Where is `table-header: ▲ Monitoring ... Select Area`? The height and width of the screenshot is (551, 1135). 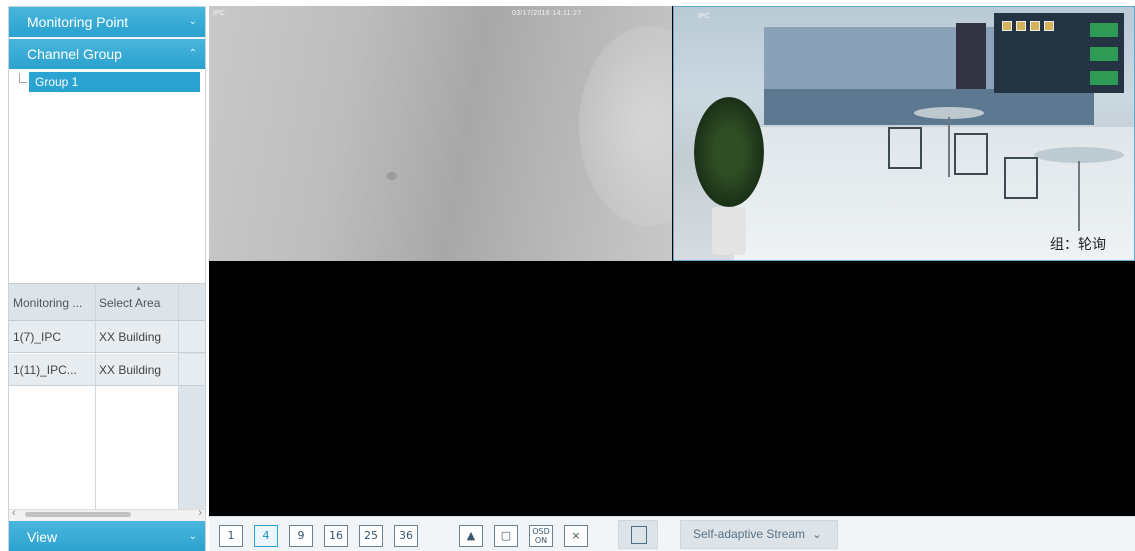 table-header: ▲ Monitoring ... Select Area is located at coordinates (107, 302).